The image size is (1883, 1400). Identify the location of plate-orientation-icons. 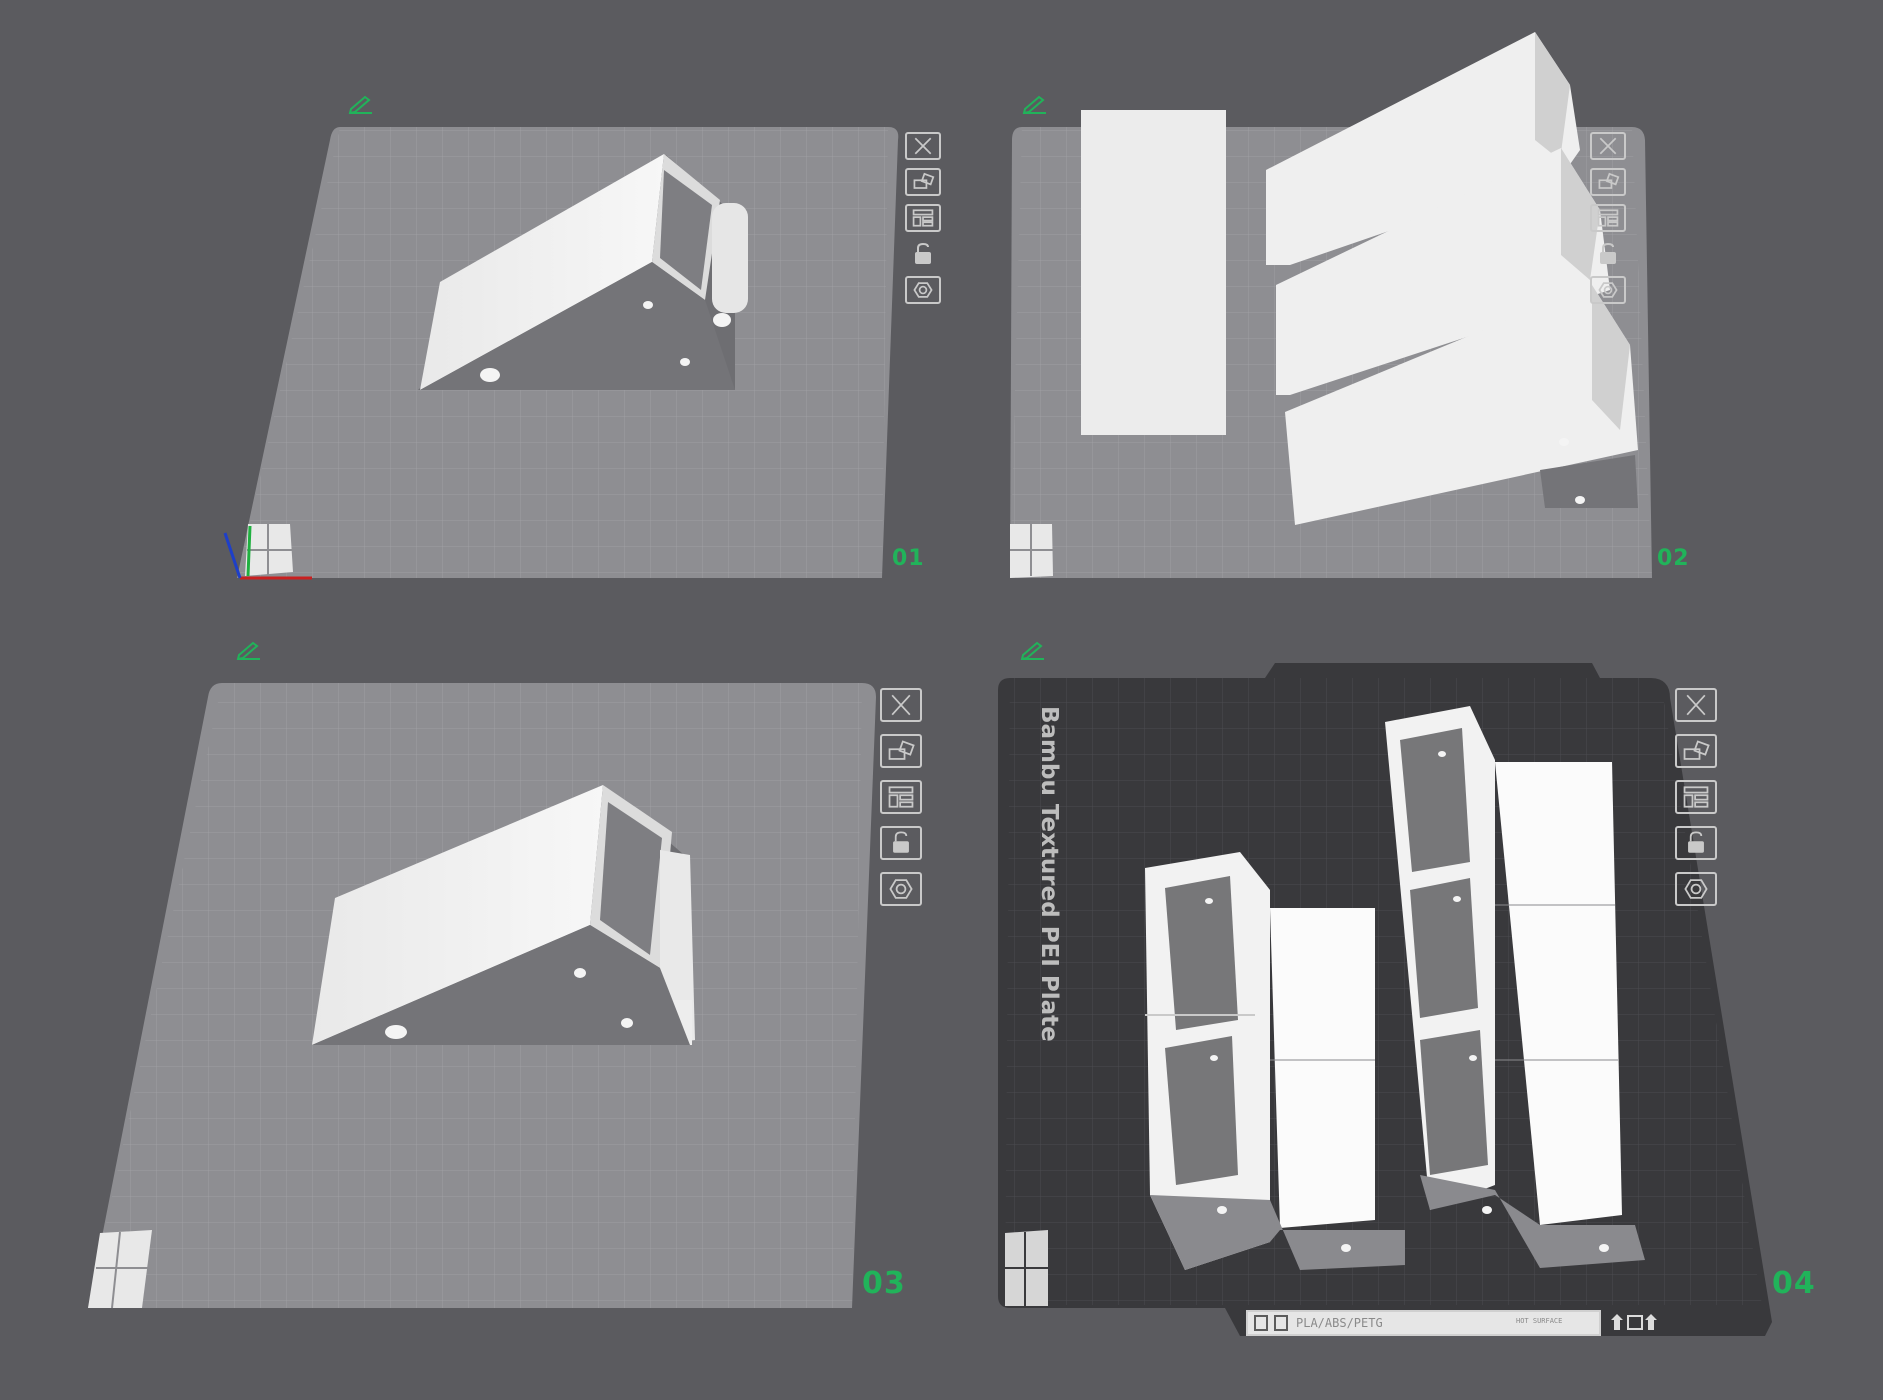
(1640, 1322).